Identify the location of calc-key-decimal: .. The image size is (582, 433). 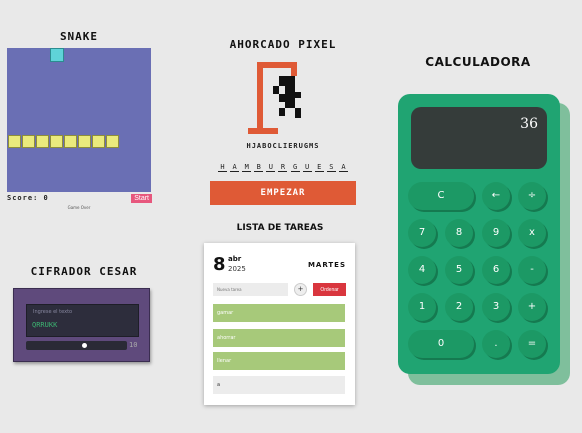
(496, 344).